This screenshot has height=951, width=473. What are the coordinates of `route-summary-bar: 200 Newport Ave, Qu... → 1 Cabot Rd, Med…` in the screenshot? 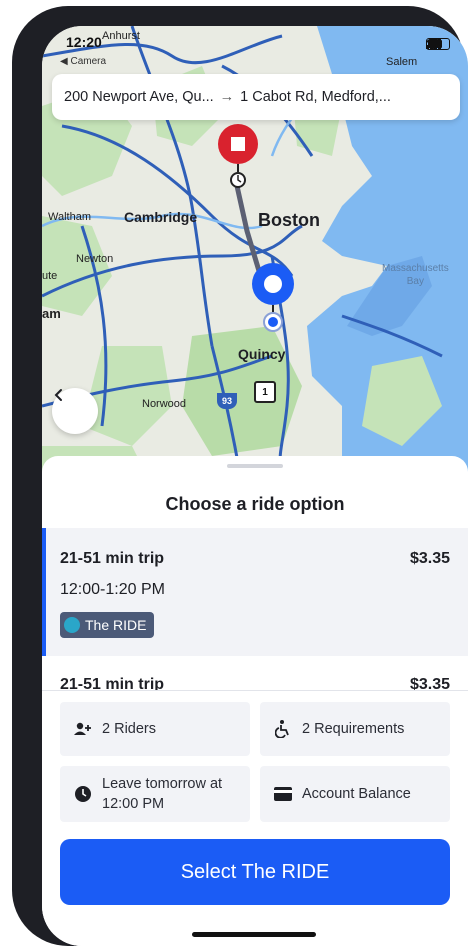 It's located at (256, 97).